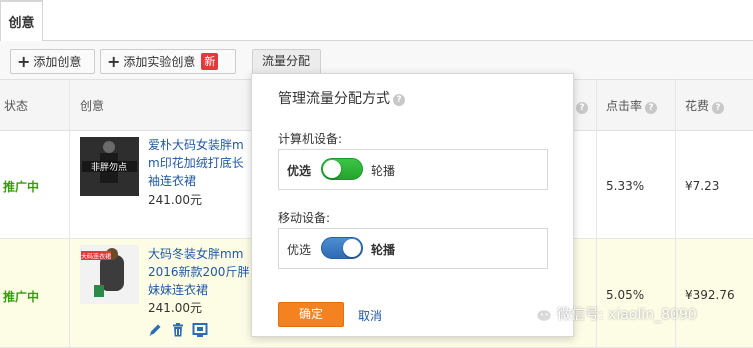  I want to click on creative-title-link: 爱朴大码女装胖m m印花加绒打底长 袖连衣裙, so click(200, 163).